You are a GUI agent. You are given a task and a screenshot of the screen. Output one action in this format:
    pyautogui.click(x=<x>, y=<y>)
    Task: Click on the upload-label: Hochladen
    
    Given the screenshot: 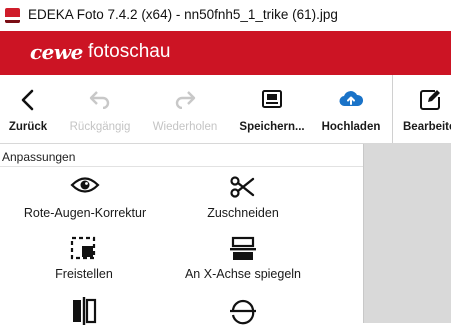 What is the action you would take?
    pyautogui.click(x=351, y=127)
    